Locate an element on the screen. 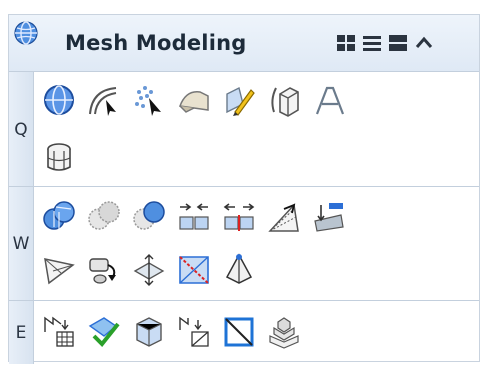 The image size is (489, 370). collapse-icon is located at coordinates (424, 43).